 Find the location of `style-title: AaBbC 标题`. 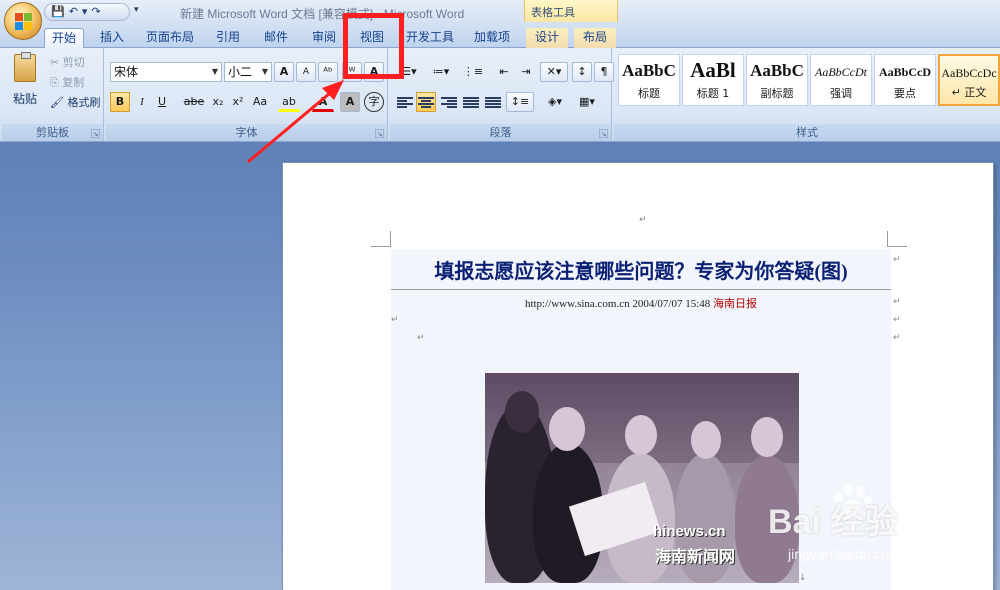

style-title: AaBbC 标题 is located at coordinates (649, 80).